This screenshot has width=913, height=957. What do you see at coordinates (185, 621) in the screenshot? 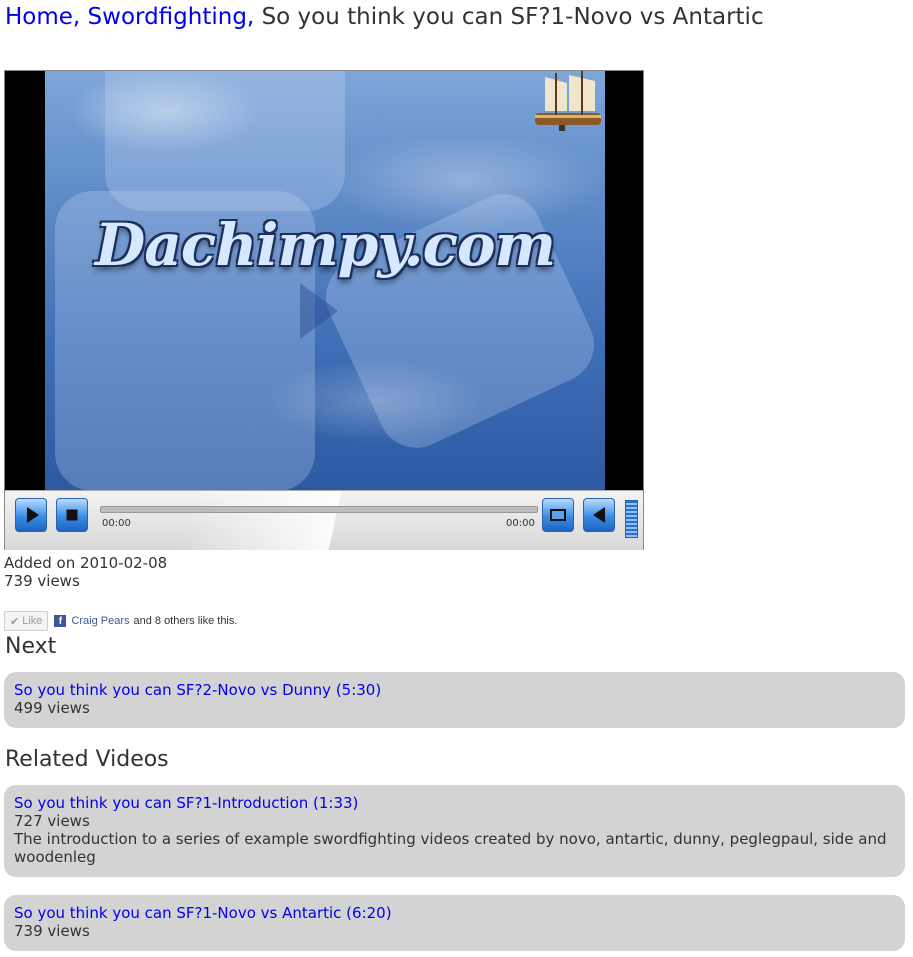
I see `facebook-others-text: and 8 others like this.` at bounding box center [185, 621].